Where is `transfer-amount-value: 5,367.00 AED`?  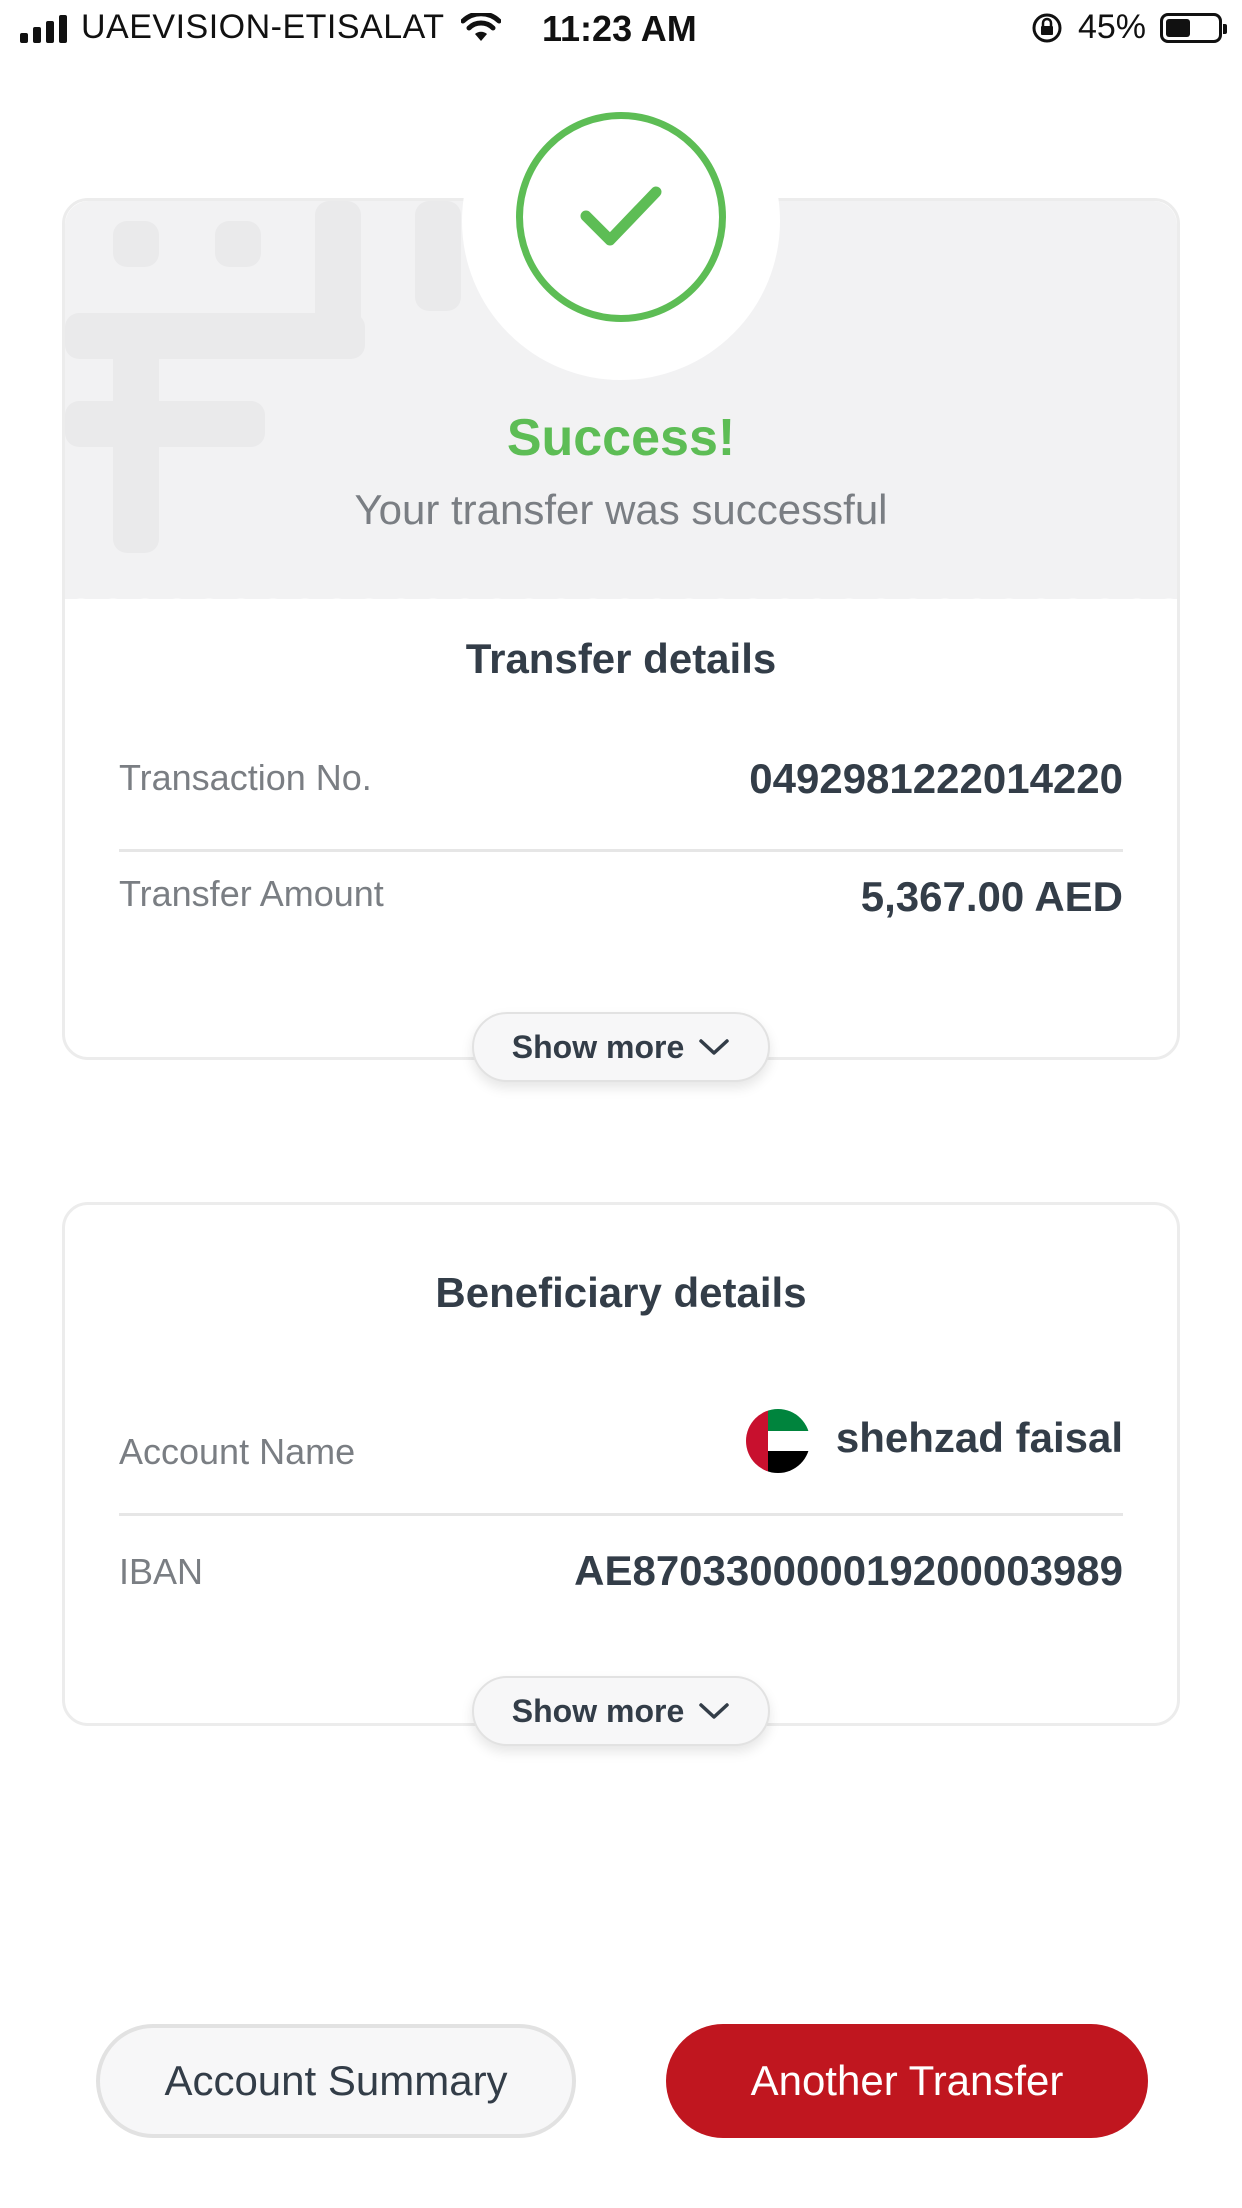 transfer-amount-value: 5,367.00 AED is located at coordinates (991, 896).